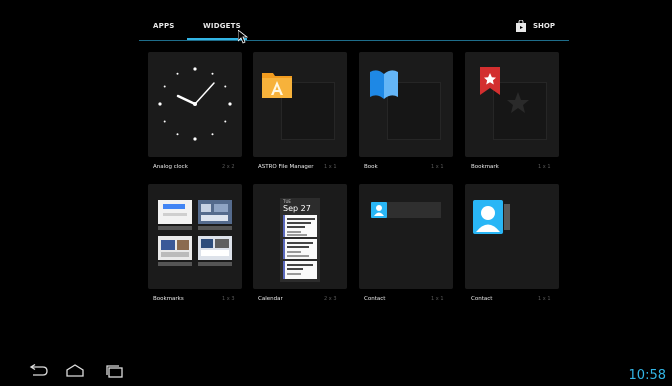 Image resolution: width=672 pixels, height=386 pixels. I want to click on widget-size: 2 x 3, so click(330, 299).